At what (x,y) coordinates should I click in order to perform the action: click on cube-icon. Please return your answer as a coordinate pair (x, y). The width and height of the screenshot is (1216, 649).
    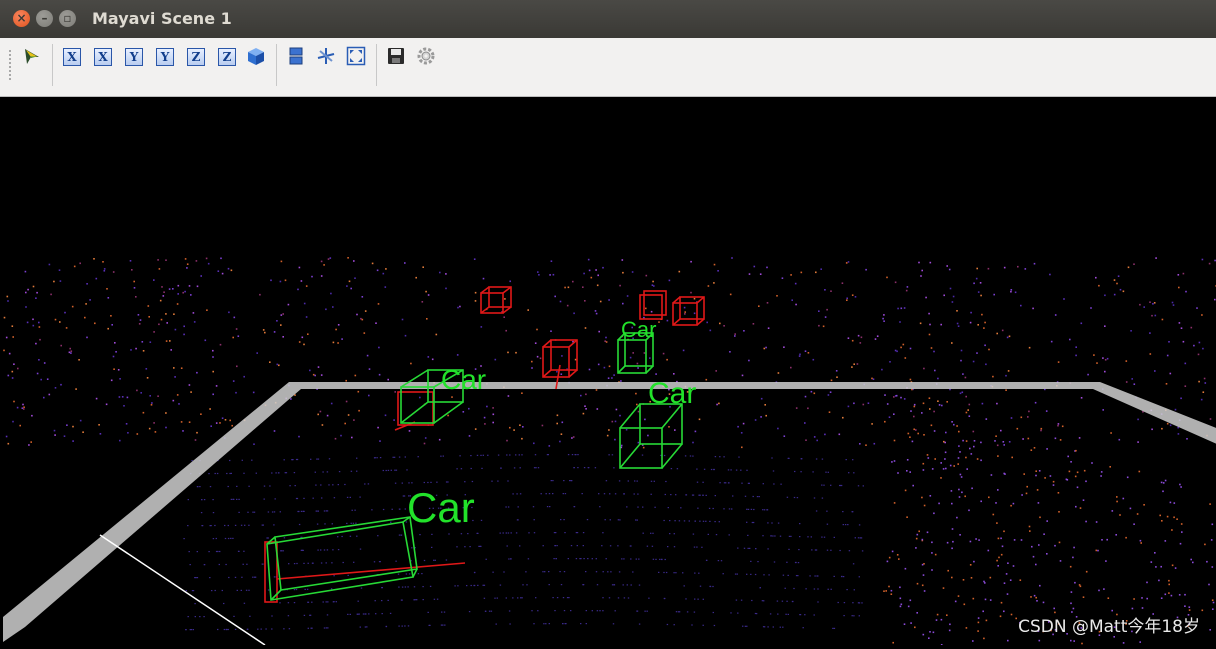
    Looking at the image, I should click on (256, 56).